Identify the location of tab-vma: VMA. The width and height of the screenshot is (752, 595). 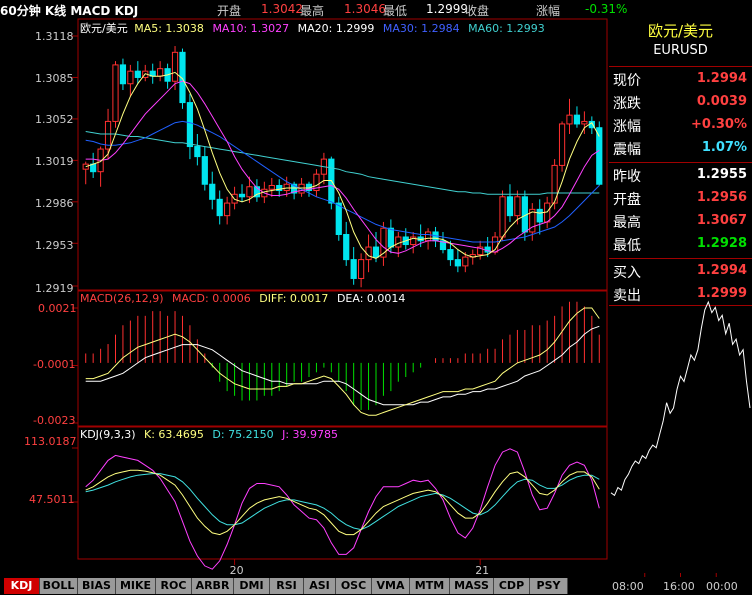
(391, 586).